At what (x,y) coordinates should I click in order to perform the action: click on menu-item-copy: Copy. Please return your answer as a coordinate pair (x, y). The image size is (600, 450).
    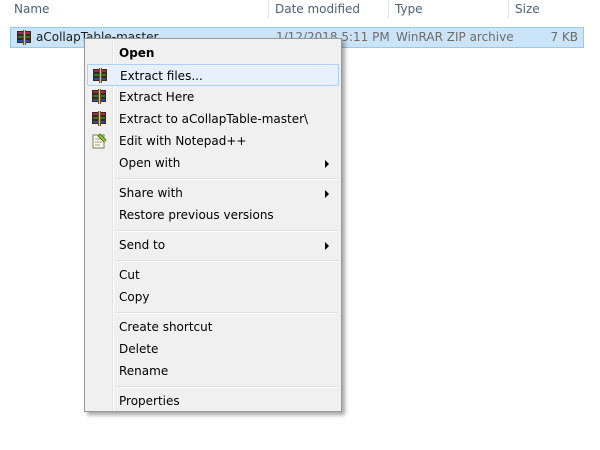
    Looking at the image, I should click on (213, 297).